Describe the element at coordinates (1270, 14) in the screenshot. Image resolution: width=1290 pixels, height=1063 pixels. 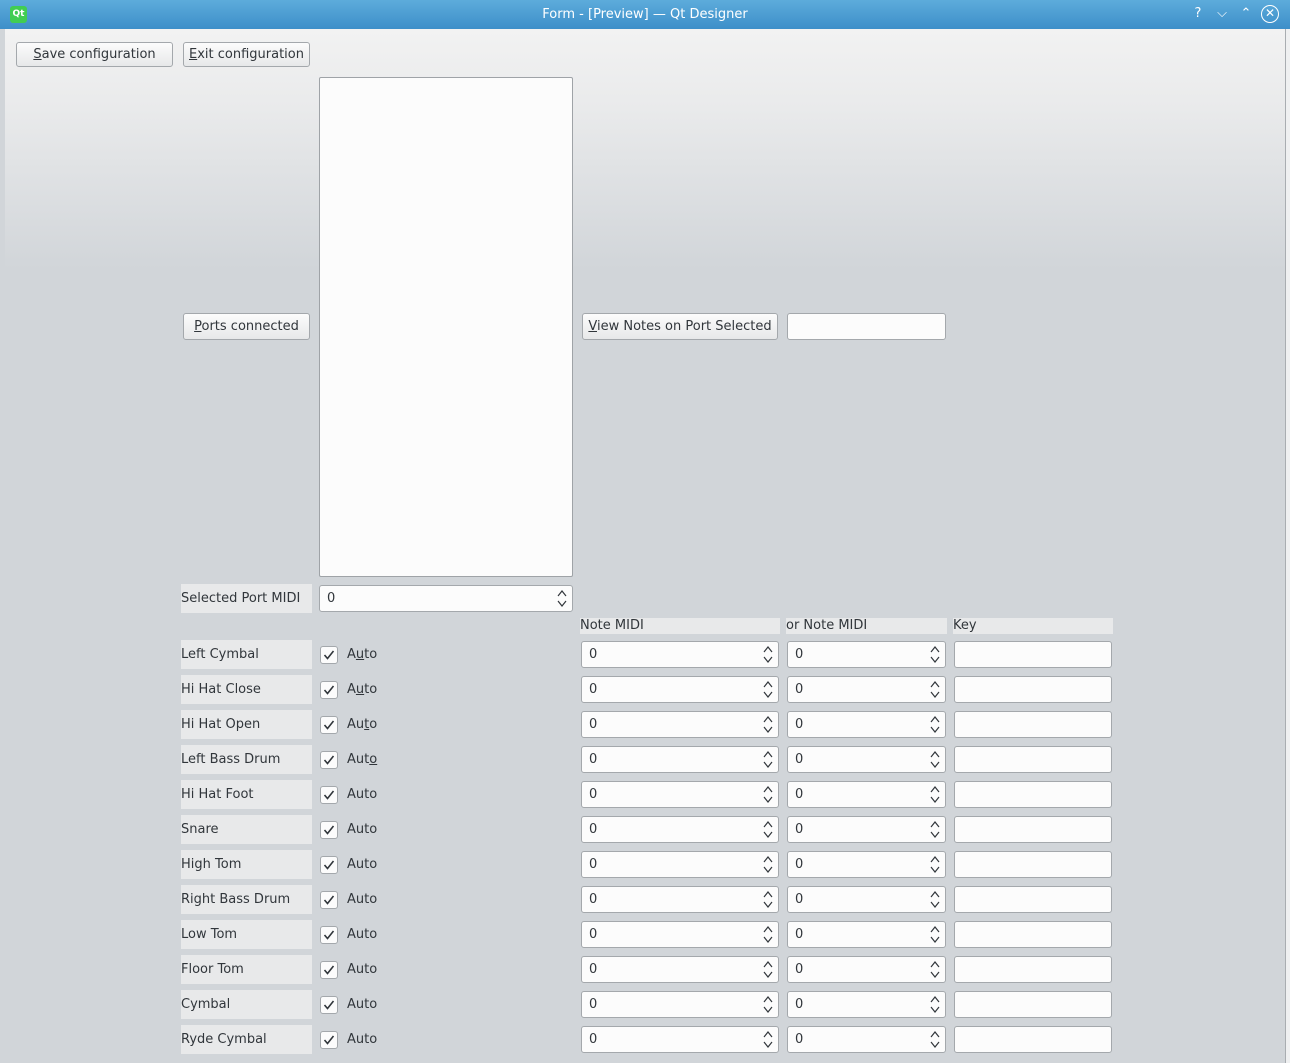
I see `close-icon: ✕` at that location.